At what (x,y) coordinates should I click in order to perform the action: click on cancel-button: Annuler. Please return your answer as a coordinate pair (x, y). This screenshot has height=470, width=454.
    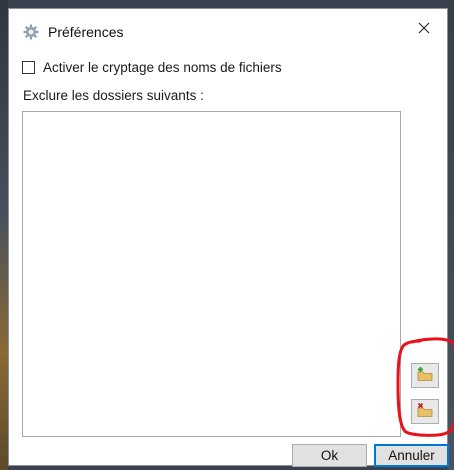
    Looking at the image, I should click on (411, 455).